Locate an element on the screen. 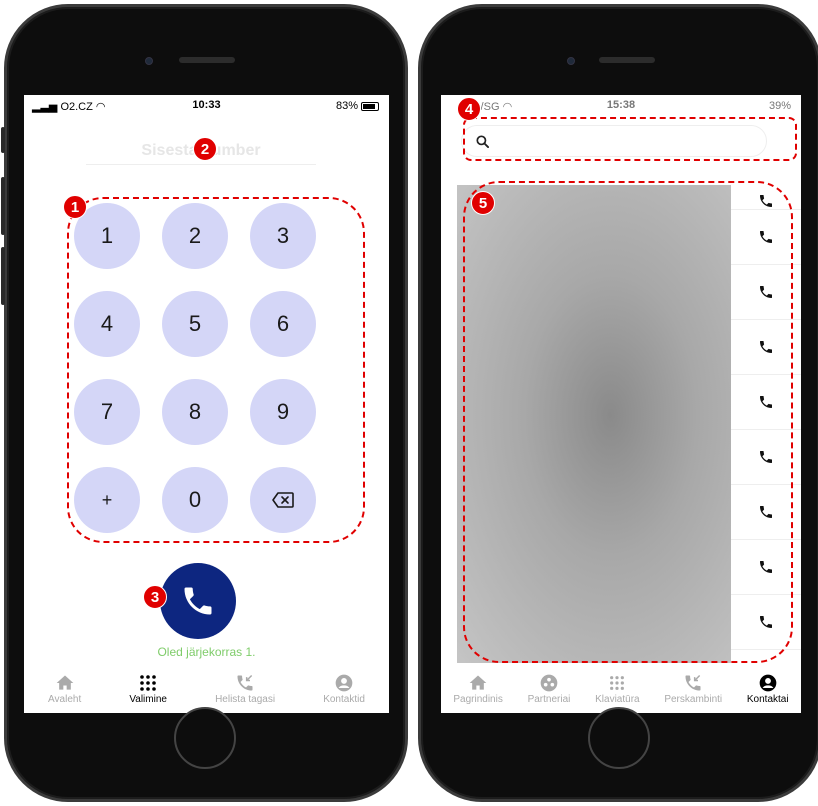  status-bar: Cnc/SG ◠ 15:38 39% is located at coordinates (621, 106).